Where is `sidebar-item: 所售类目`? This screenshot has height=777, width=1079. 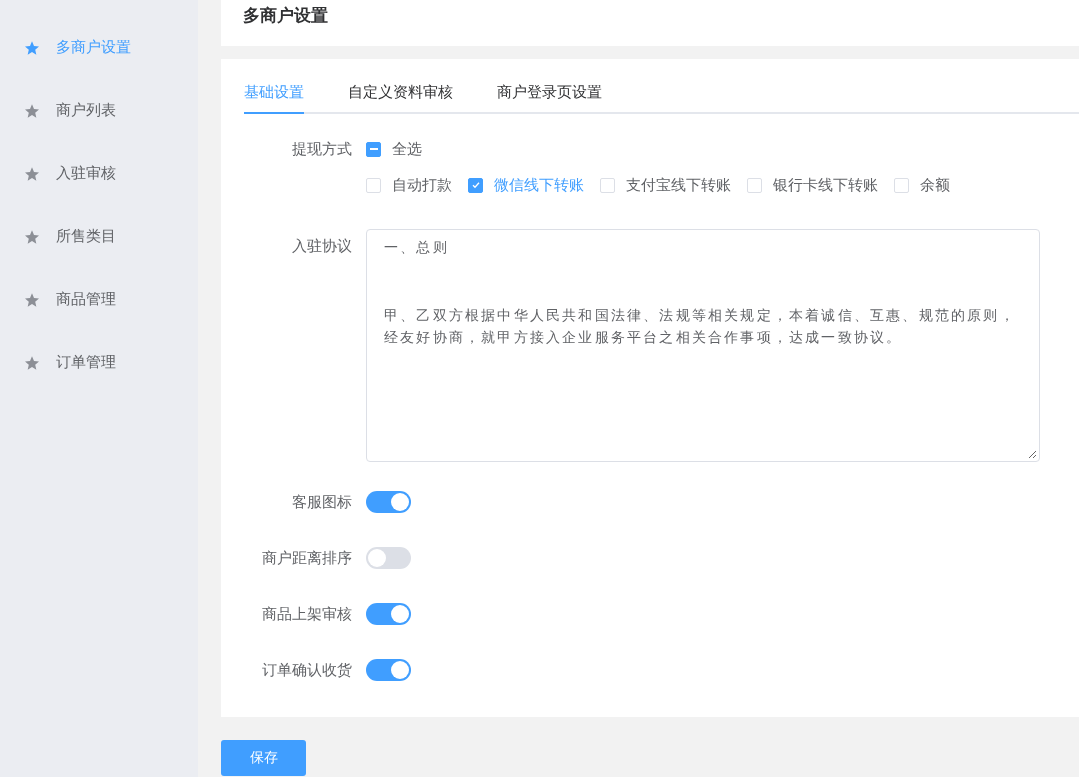 sidebar-item: 所售类目 is located at coordinates (99, 236).